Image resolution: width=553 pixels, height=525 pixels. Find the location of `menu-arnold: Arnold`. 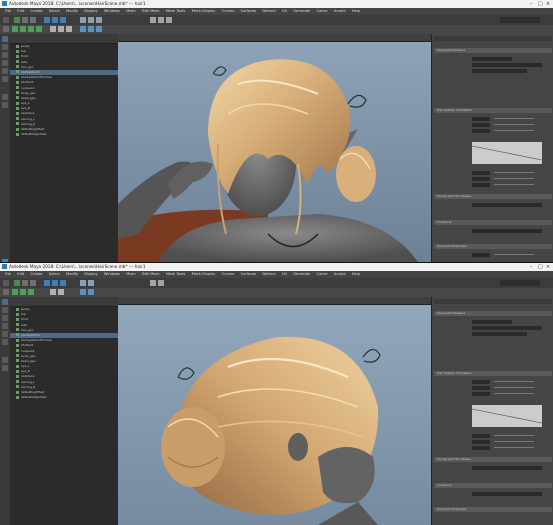

menu-arnold: Arnold is located at coordinates (340, 274).